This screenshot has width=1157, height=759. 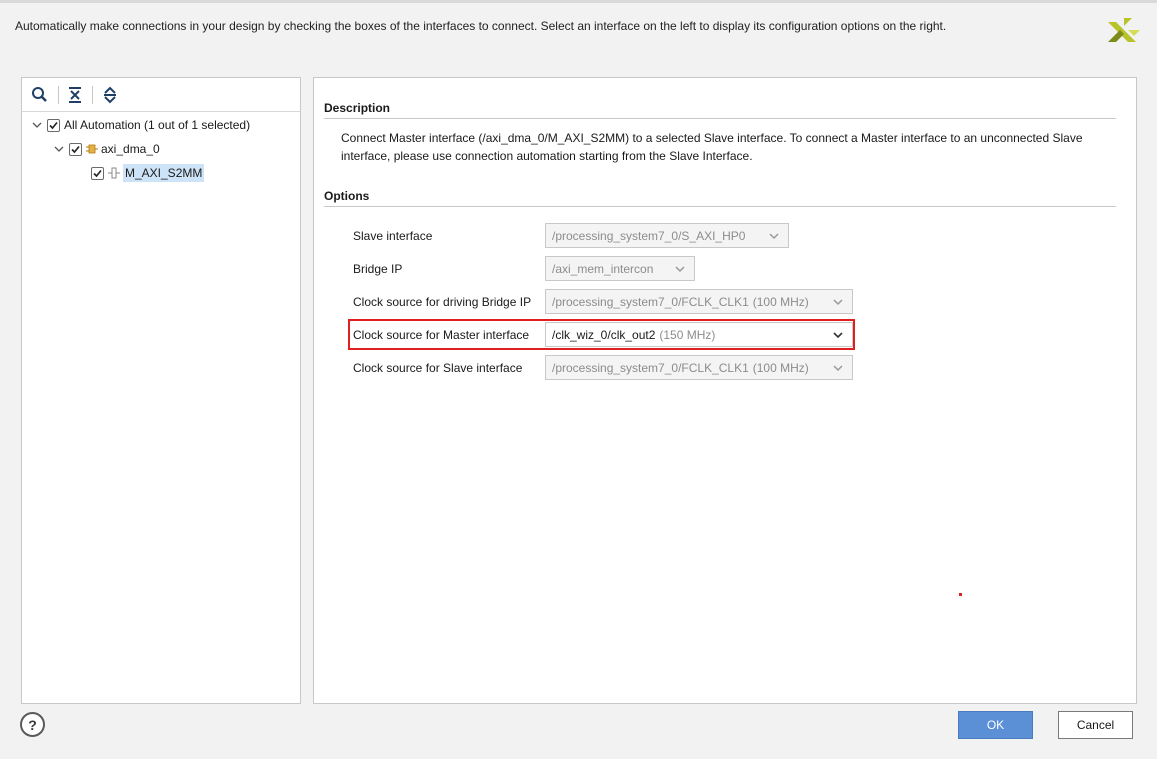 What do you see at coordinates (720, 206) in the screenshot?
I see `options-divider` at bounding box center [720, 206].